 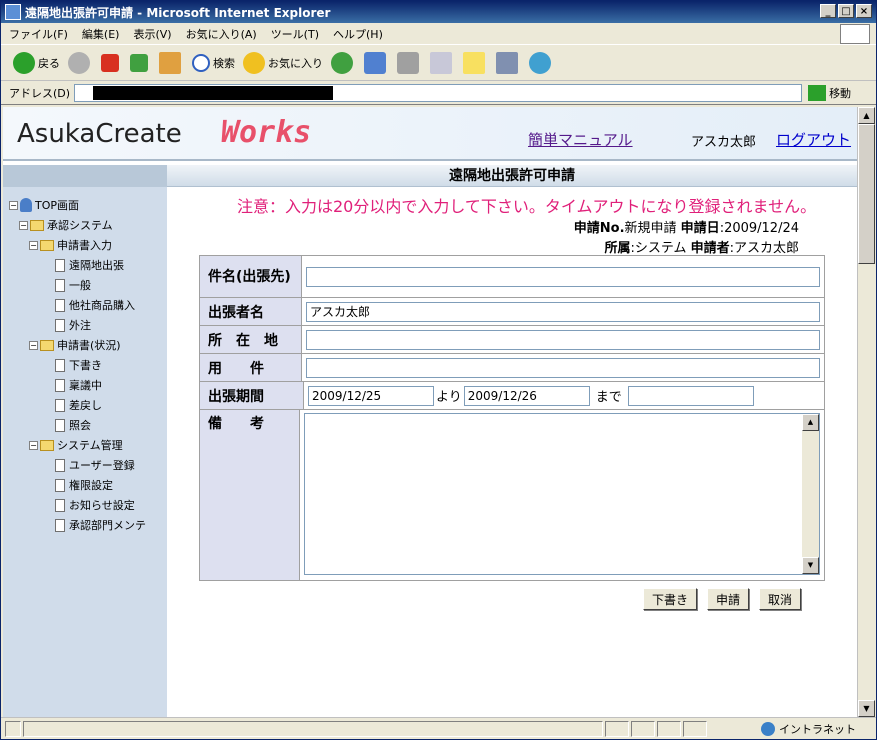 I want to click on tree-item-inquiry: 照会, so click(x=77, y=425).